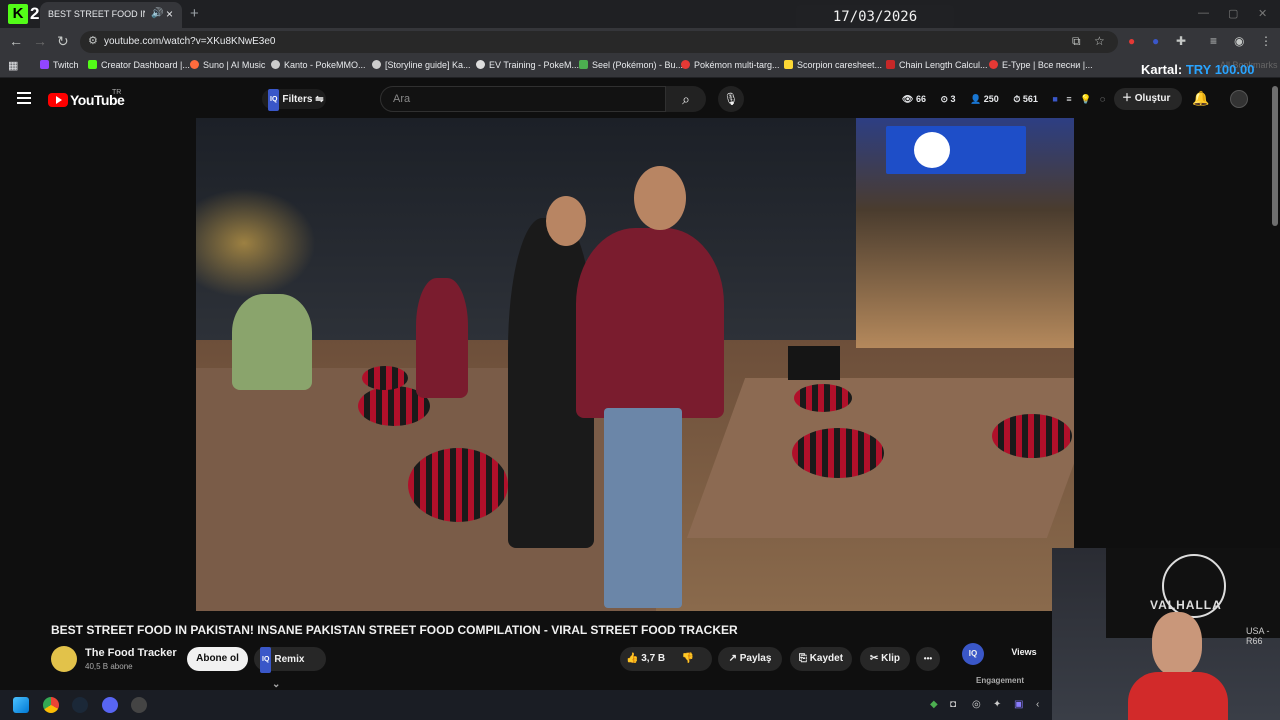 The width and height of the screenshot is (1280, 720). What do you see at coordinates (1000, 680) in the screenshot?
I see `engagement-label: Engagement` at bounding box center [1000, 680].